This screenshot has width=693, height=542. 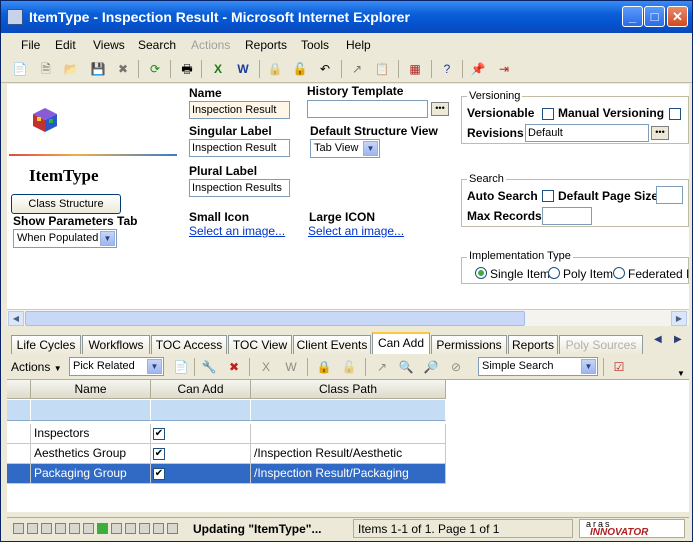 What do you see at coordinates (234, 367) in the screenshot?
I see `delete-relationship-icon: ✖` at bounding box center [234, 367].